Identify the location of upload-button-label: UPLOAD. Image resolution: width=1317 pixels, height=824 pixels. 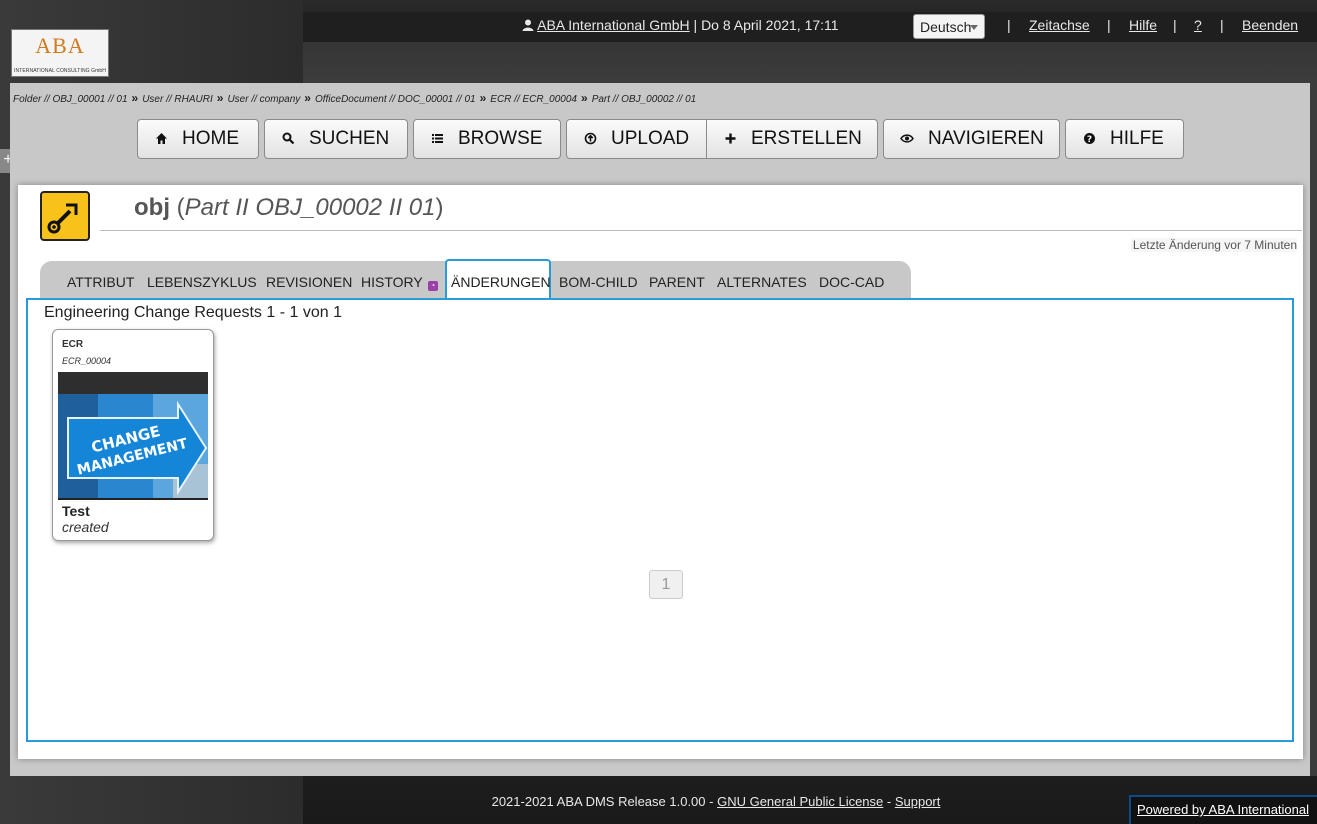
(650, 138).